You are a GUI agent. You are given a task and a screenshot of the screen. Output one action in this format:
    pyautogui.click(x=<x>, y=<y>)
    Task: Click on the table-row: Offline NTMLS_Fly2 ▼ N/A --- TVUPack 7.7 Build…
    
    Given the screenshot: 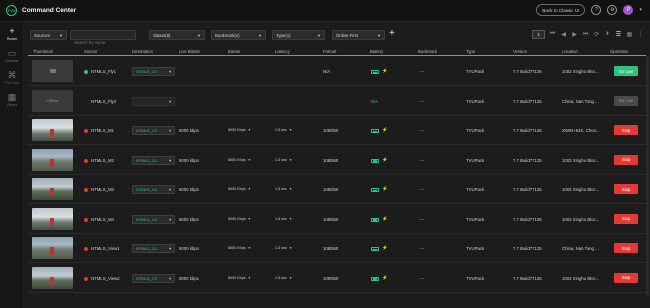 What is the action you would take?
    pyautogui.click(x=337, y=101)
    